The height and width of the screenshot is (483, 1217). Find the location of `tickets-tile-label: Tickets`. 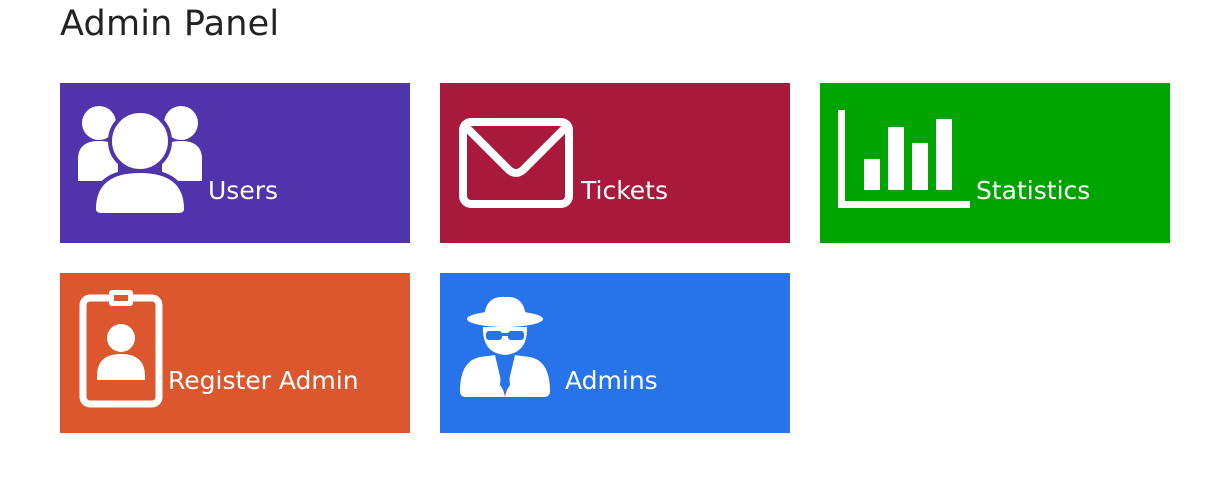

tickets-tile-label: Tickets is located at coordinates (624, 190).